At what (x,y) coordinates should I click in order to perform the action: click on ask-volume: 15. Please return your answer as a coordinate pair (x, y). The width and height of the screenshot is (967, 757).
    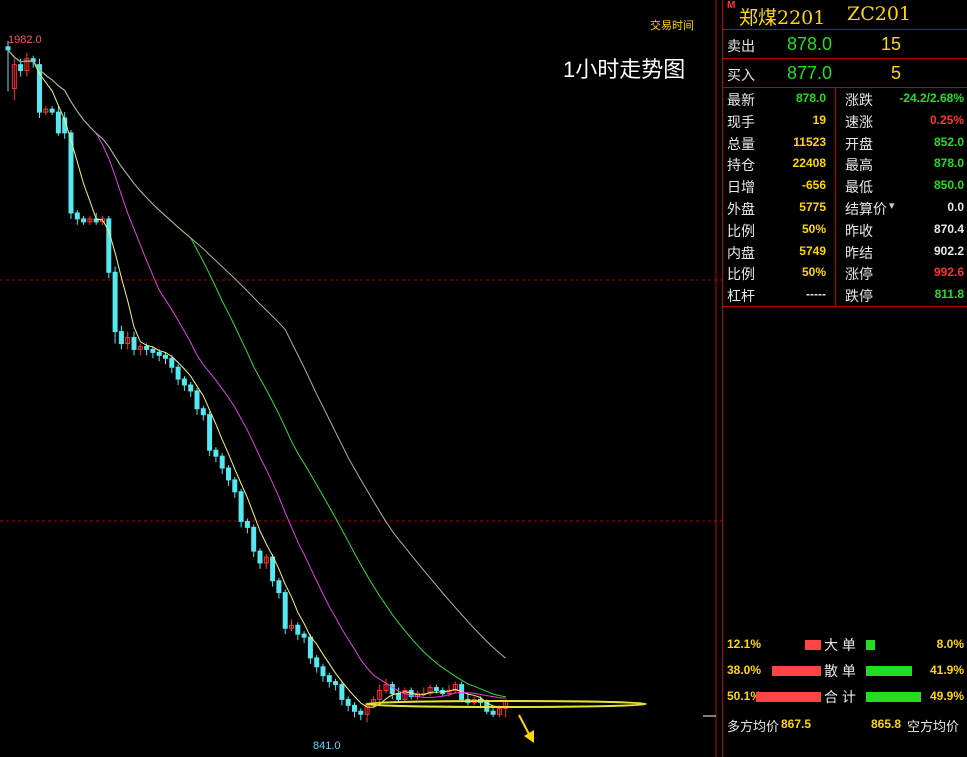
    Looking at the image, I should click on (891, 44).